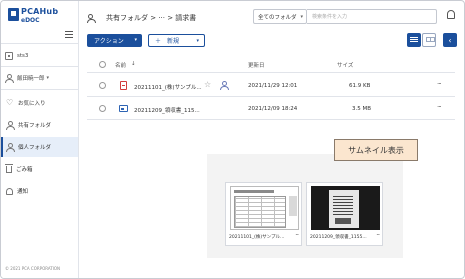  I want to click on shared-users-icon, so click(92, 18).